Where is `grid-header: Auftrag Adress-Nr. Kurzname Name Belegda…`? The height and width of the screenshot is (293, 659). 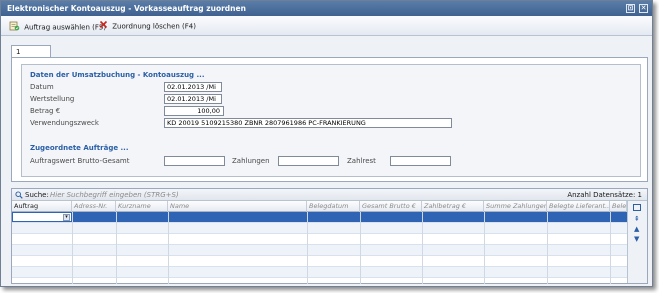
grid-header: Auftrag Adress-Nr. Kurzname Name Belegda… is located at coordinates (319, 206).